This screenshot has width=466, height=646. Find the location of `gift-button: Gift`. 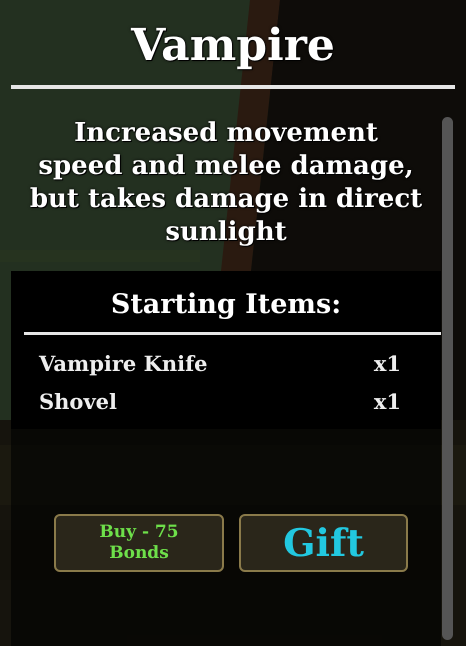

gift-button: Gift is located at coordinates (323, 543).